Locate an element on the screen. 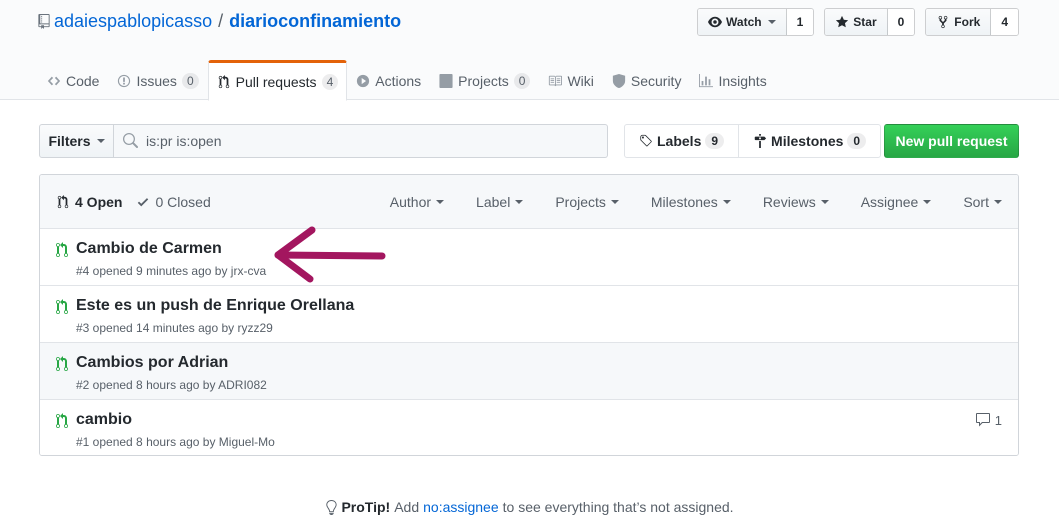 This screenshot has width=1059, height=523. star-button: Star is located at coordinates (856, 22).